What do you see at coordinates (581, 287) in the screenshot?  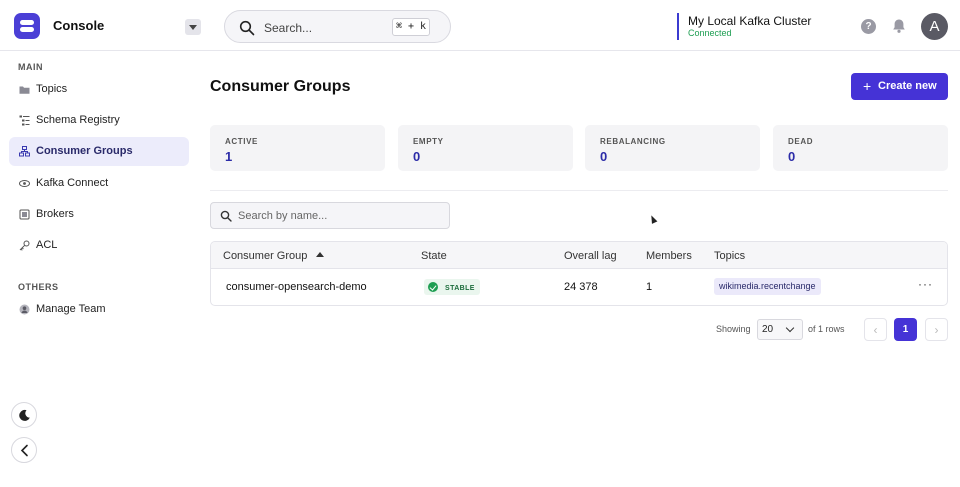 I see `overall-lag-value: 24 378` at bounding box center [581, 287].